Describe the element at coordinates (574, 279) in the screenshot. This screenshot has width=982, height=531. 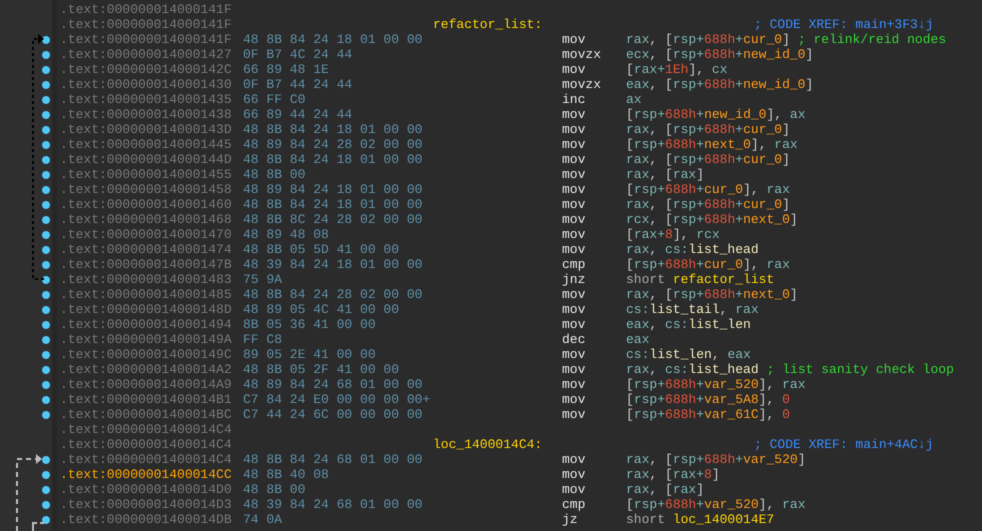
I see `mnemonic: jnz` at that location.